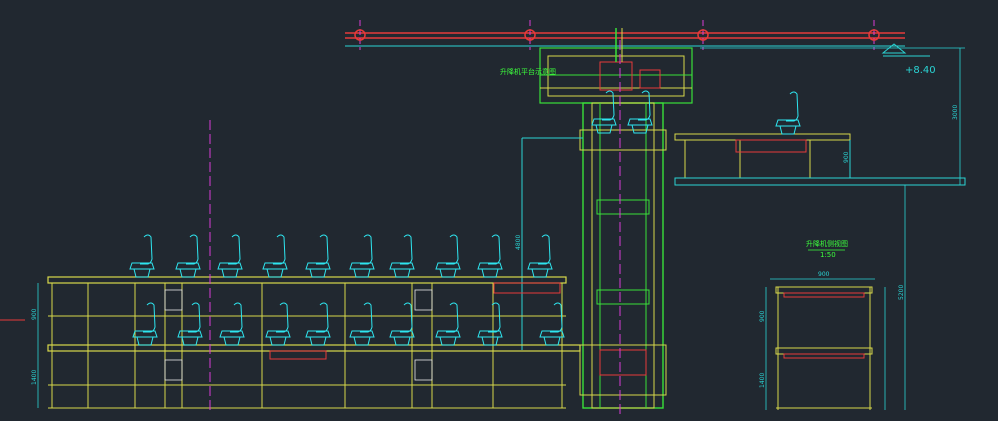 This screenshot has width=998, height=421. I want to click on dim-total-height-right: 5200, so click(901, 292).